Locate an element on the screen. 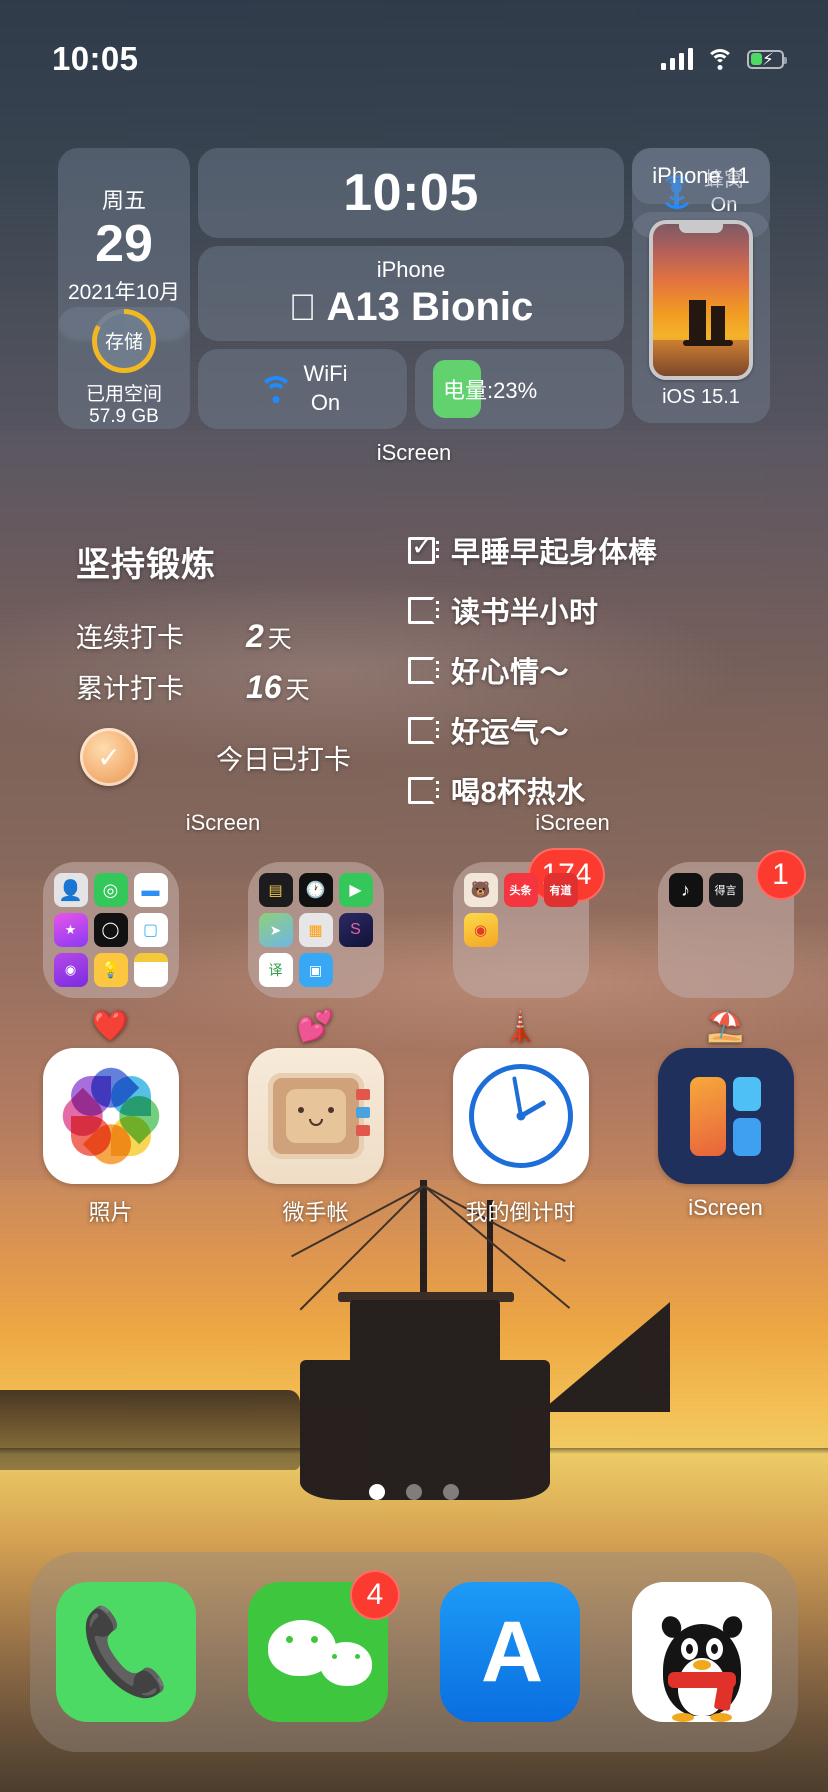 The width and height of the screenshot is (828, 1792). dock-app-appstore: A is located at coordinates (510, 1652).